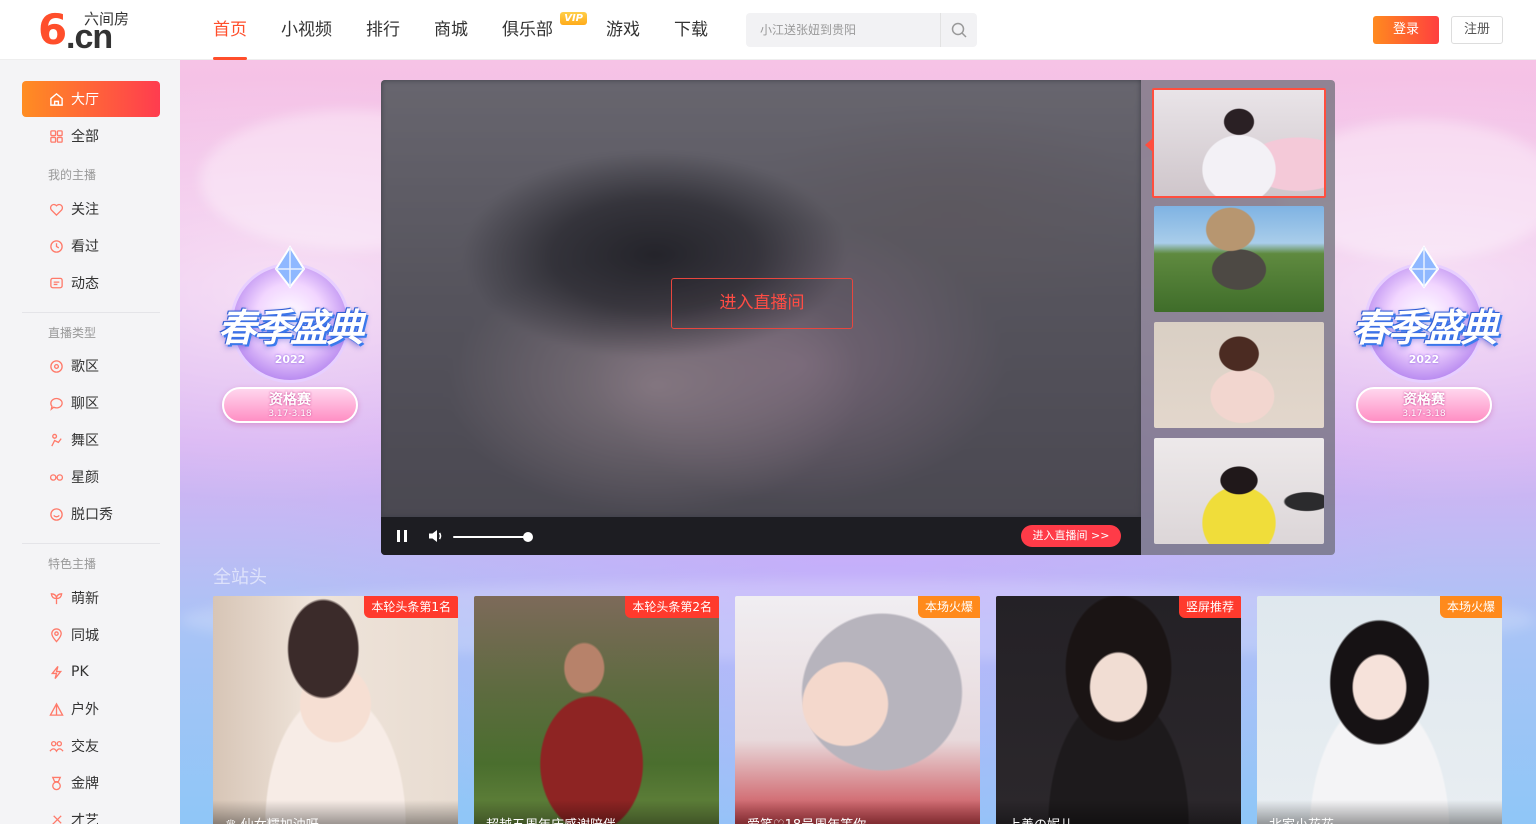 This screenshot has width=1536, height=824. I want to click on chat-icon, so click(56, 403).